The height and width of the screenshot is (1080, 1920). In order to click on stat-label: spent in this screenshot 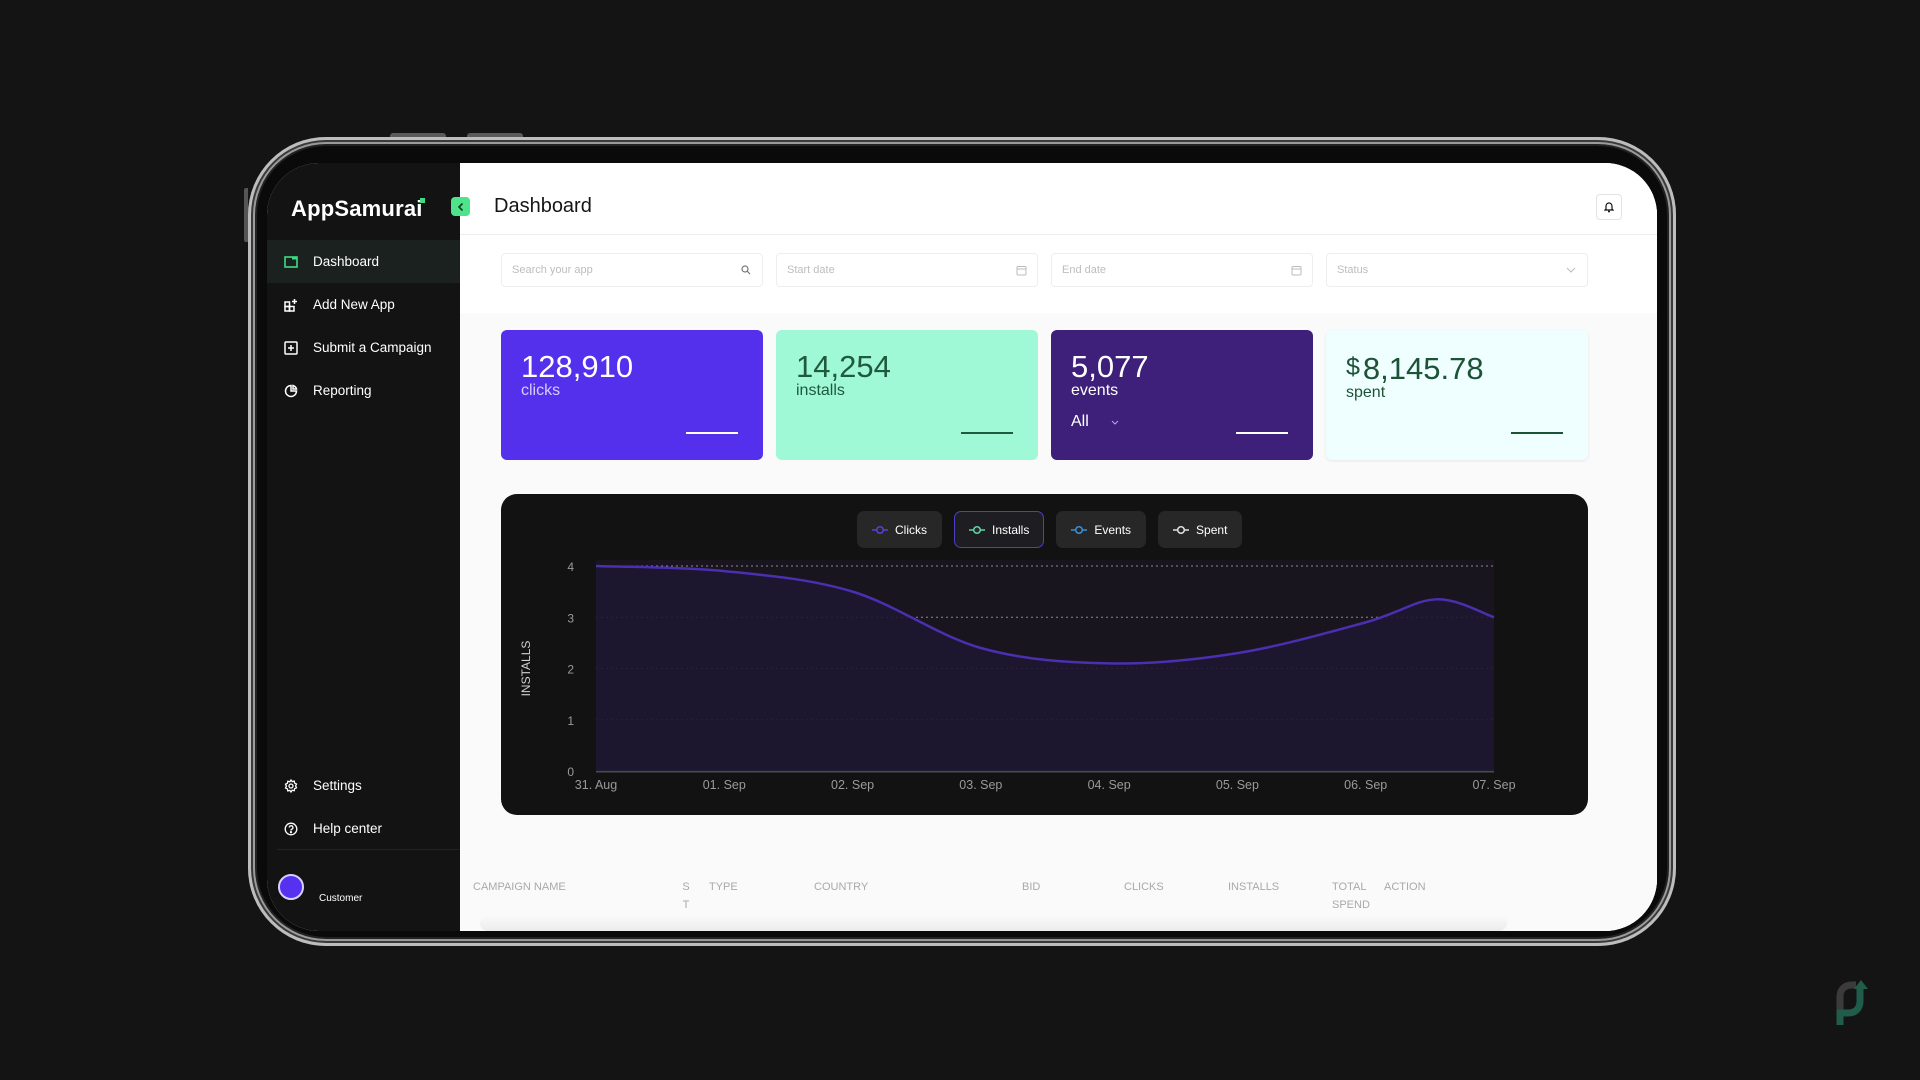, I will do `click(1366, 392)`.